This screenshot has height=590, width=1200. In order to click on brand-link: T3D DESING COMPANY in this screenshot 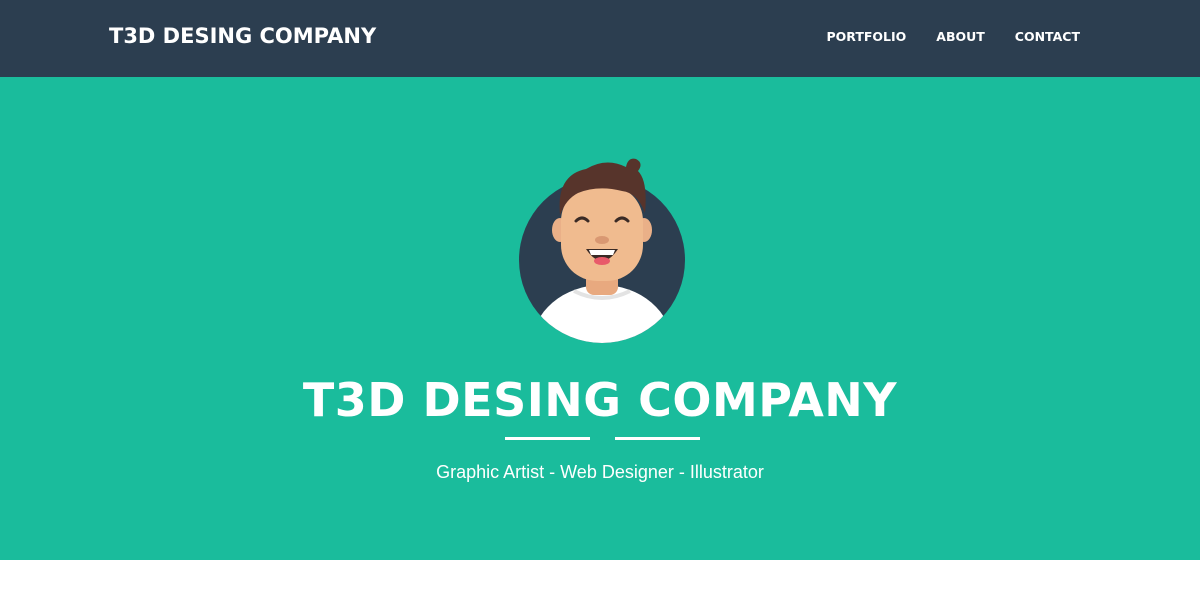, I will do `click(242, 36)`.